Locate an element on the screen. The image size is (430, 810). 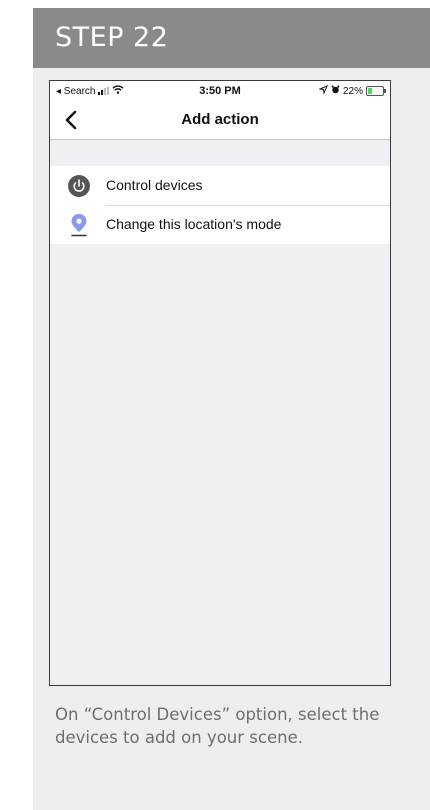
location-arrow-icon is located at coordinates (323, 90).